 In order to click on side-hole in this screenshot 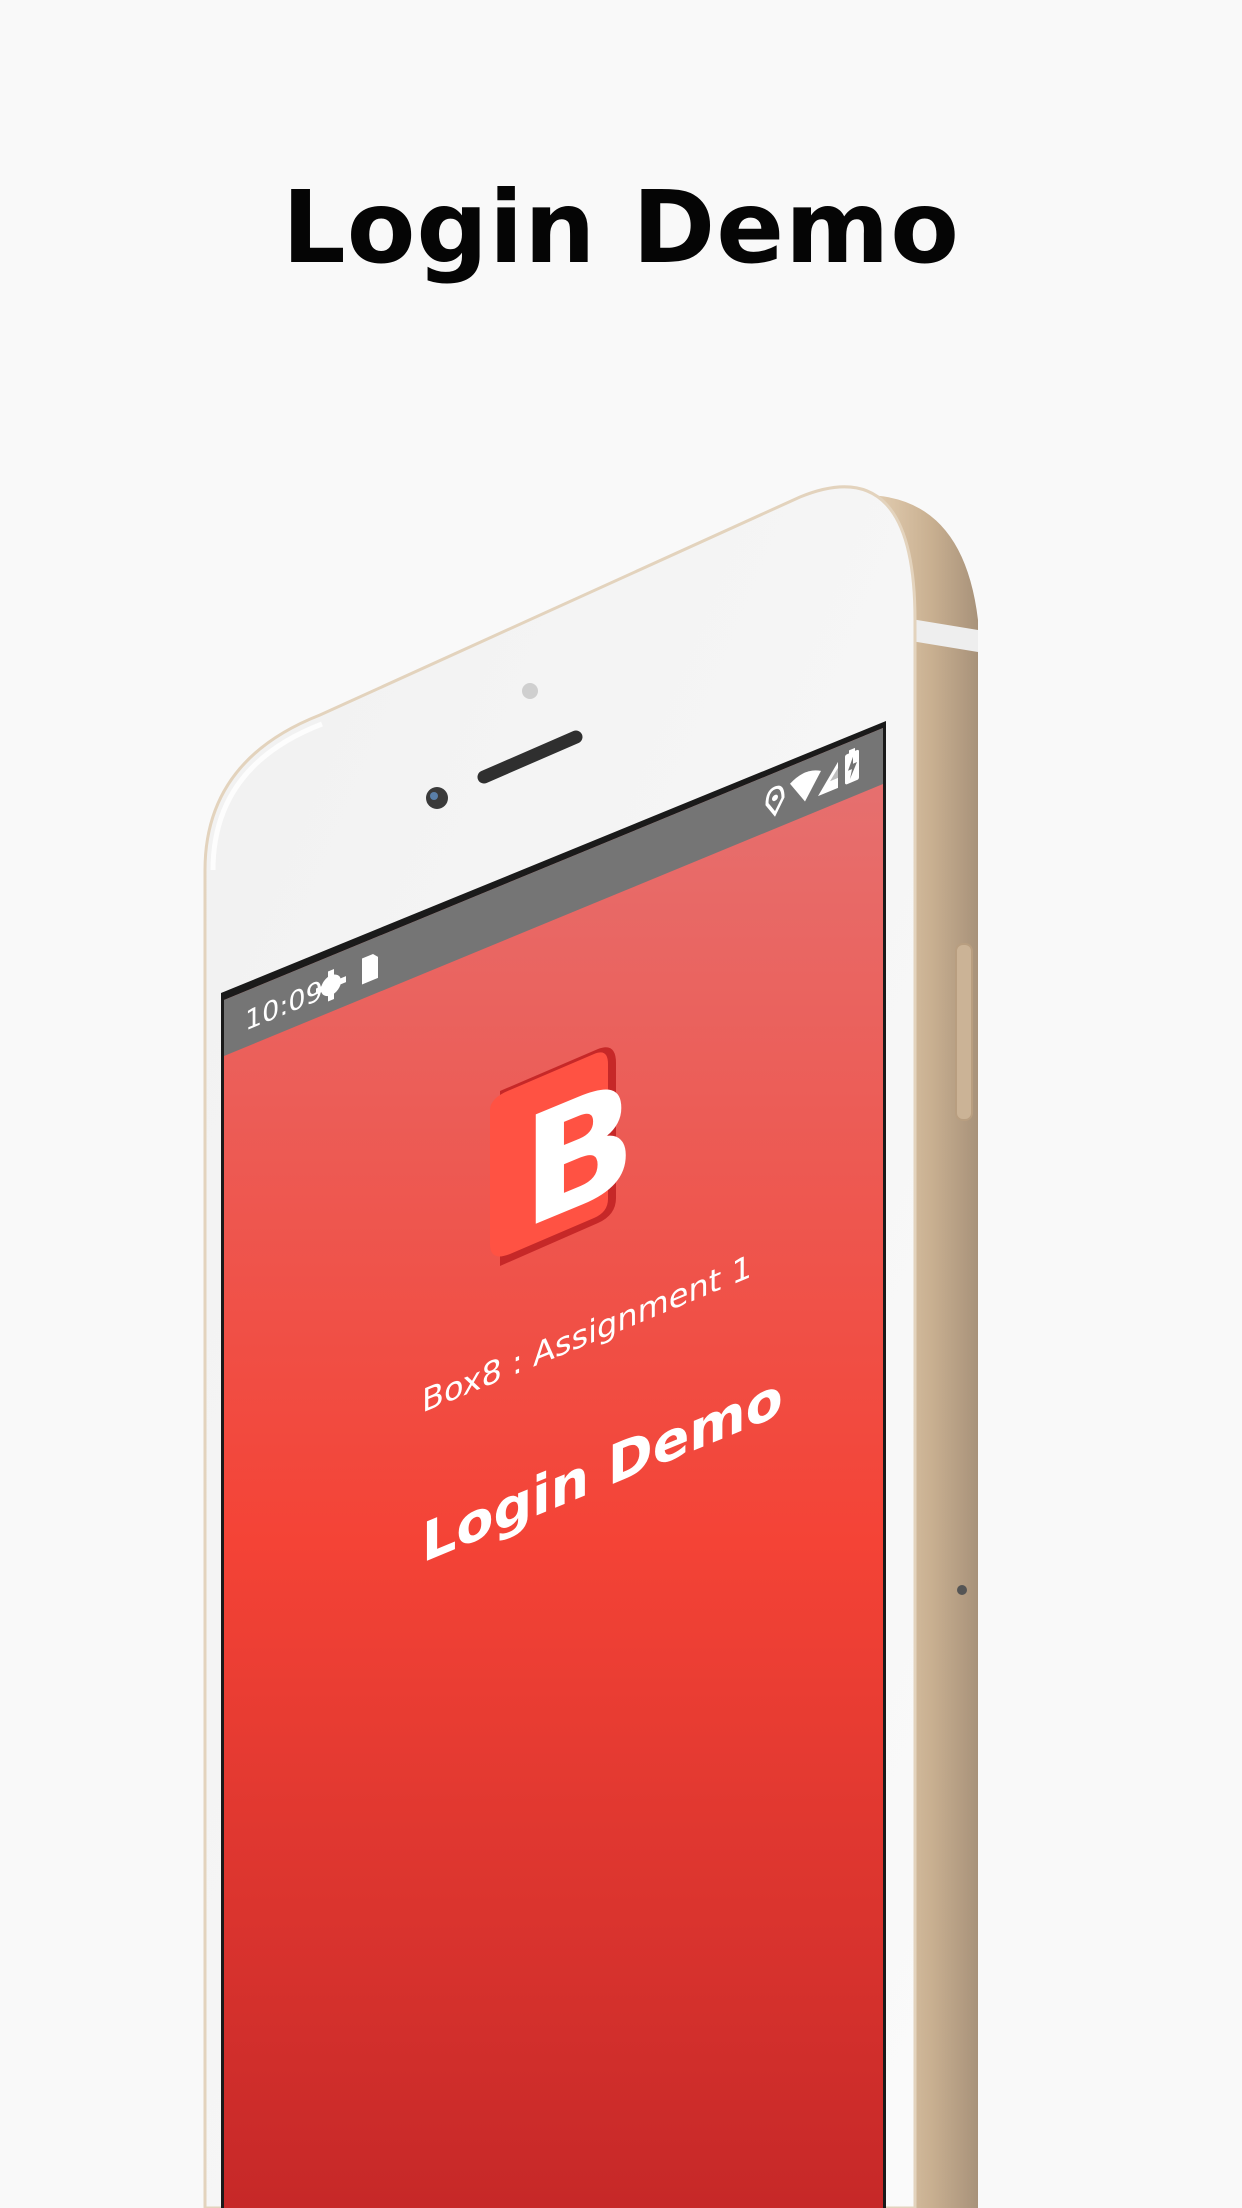, I will do `click(962, 1590)`.